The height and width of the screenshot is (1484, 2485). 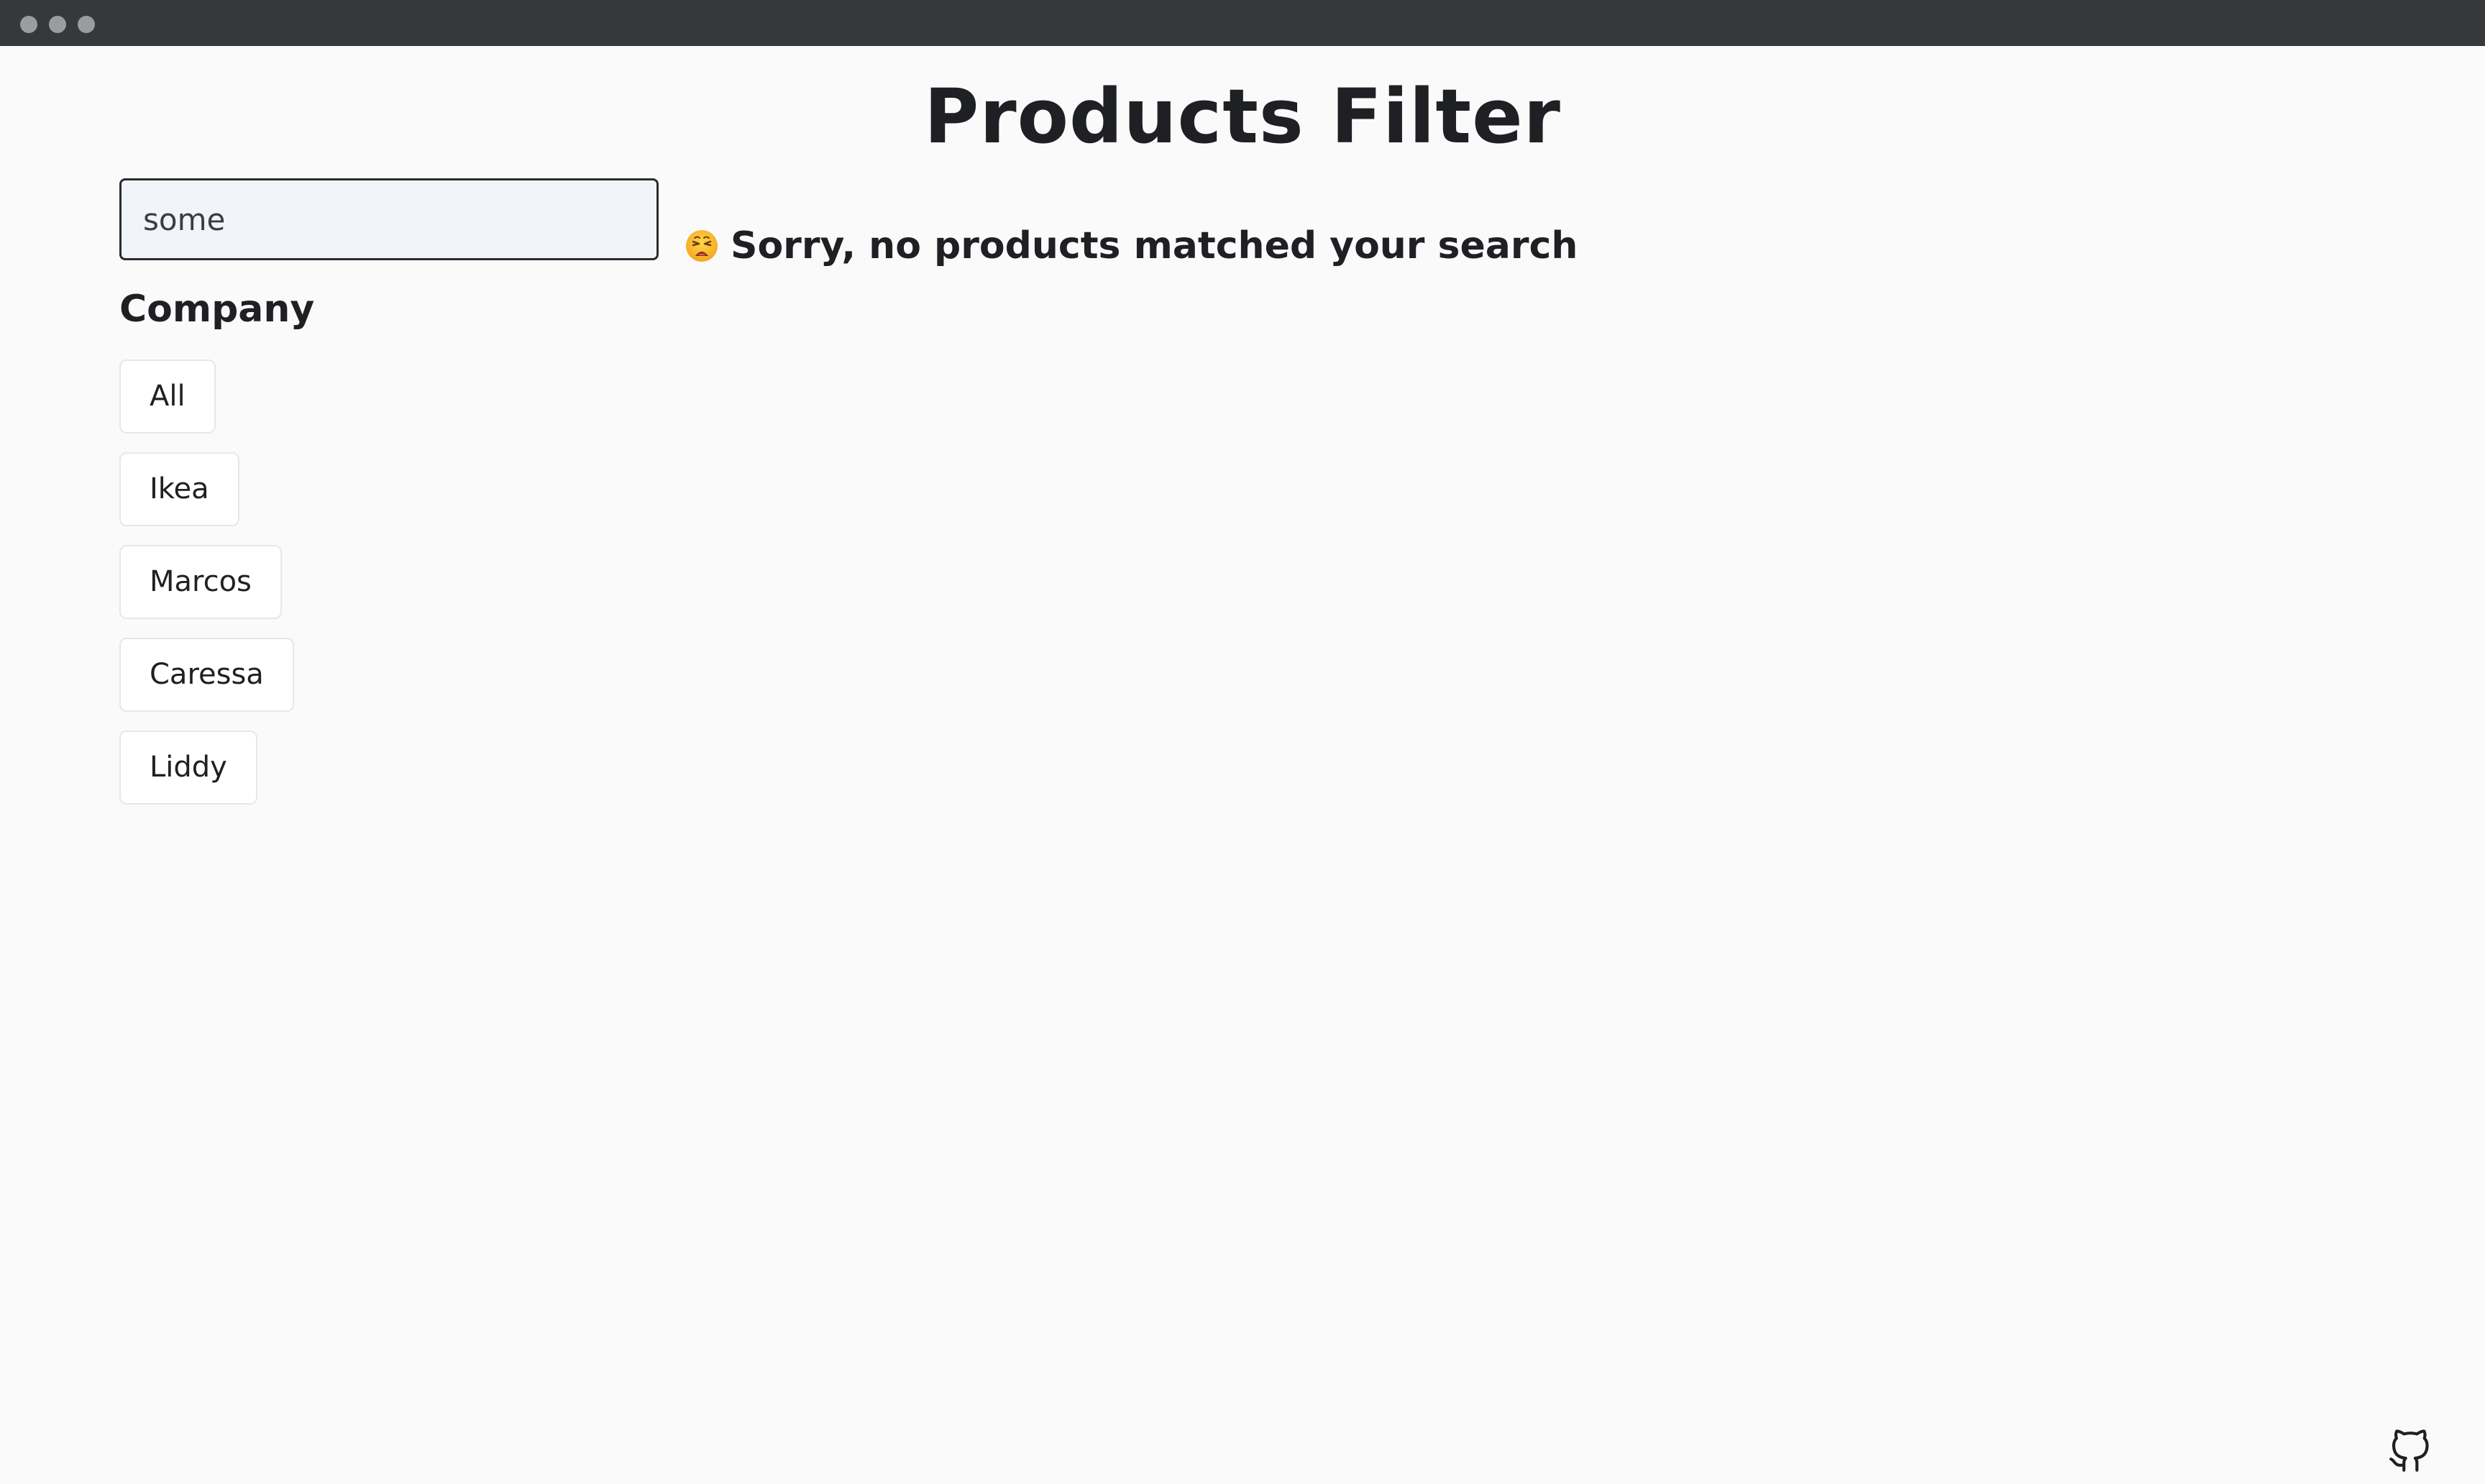 What do you see at coordinates (28, 24) in the screenshot?
I see `window-close-button` at bounding box center [28, 24].